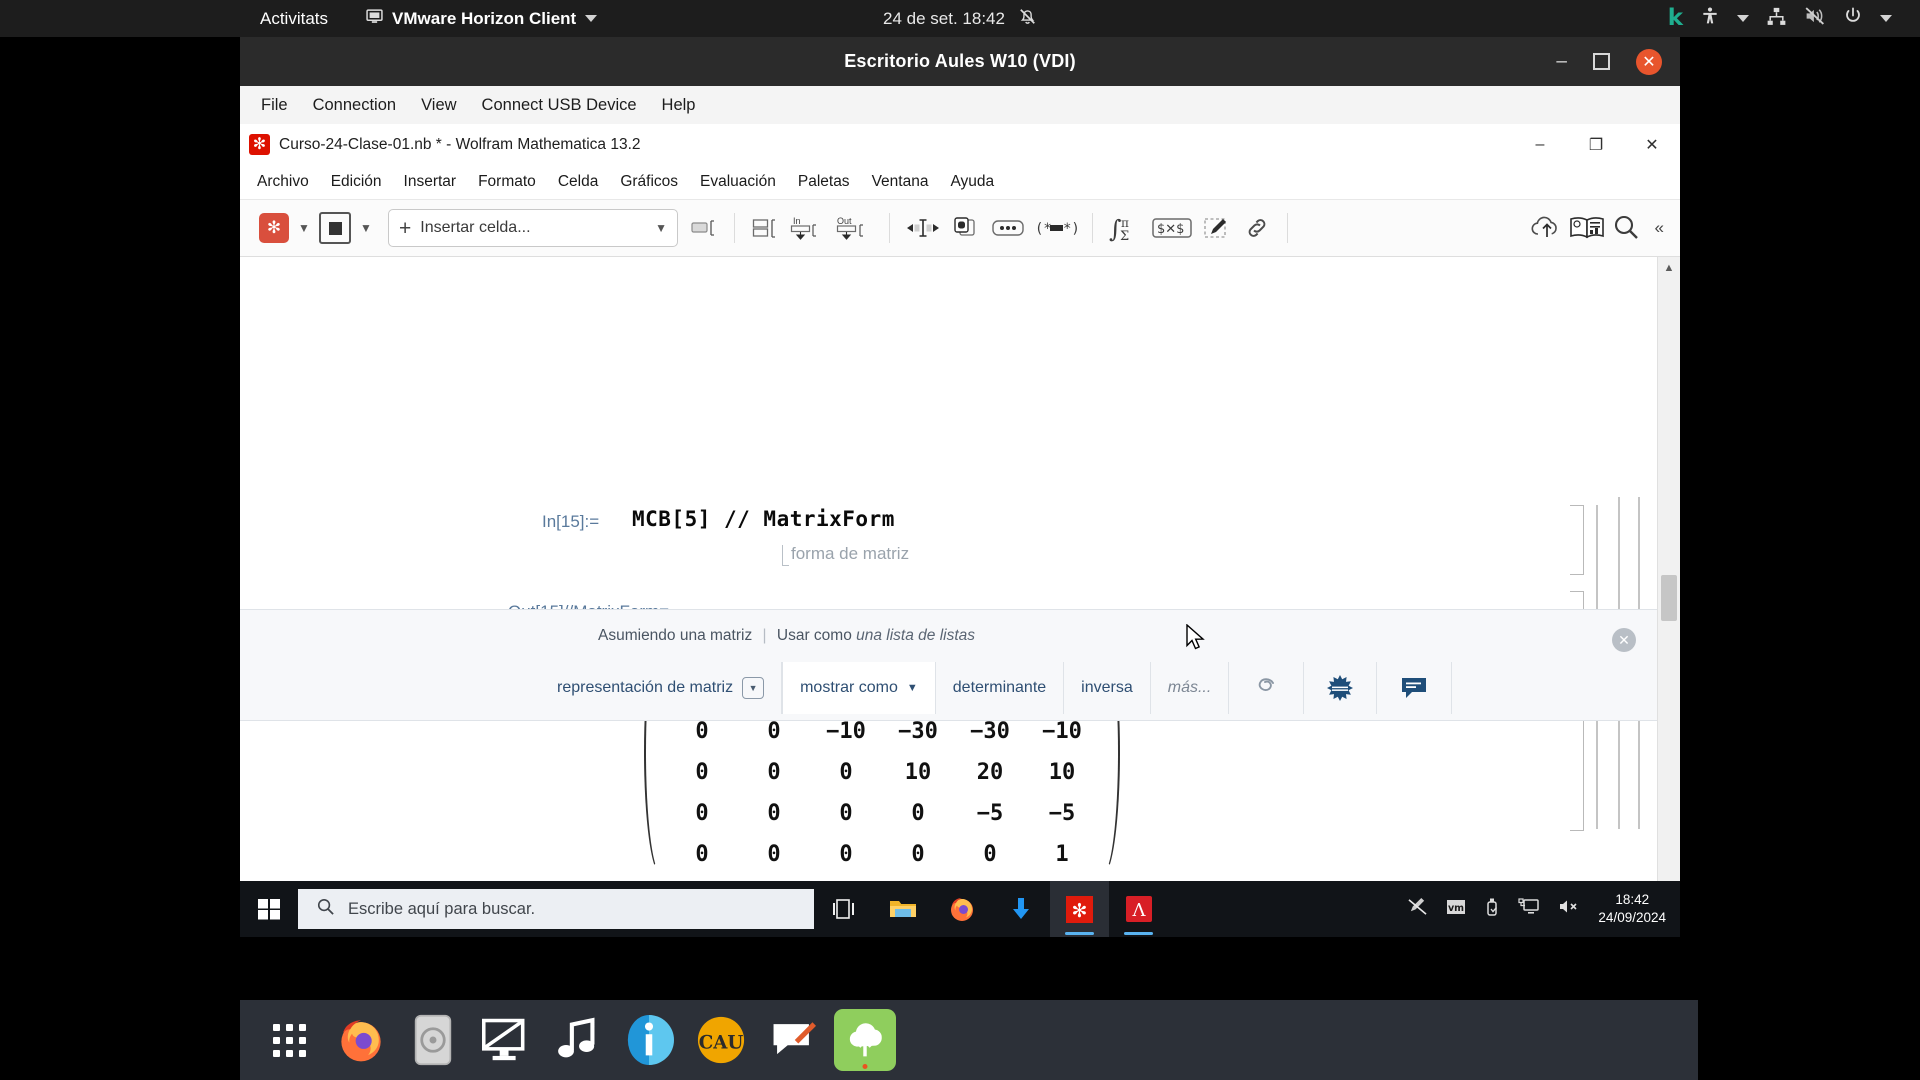 This screenshot has height=1080, width=1920. I want to click on hyperlink-icon, so click(1257, 228).